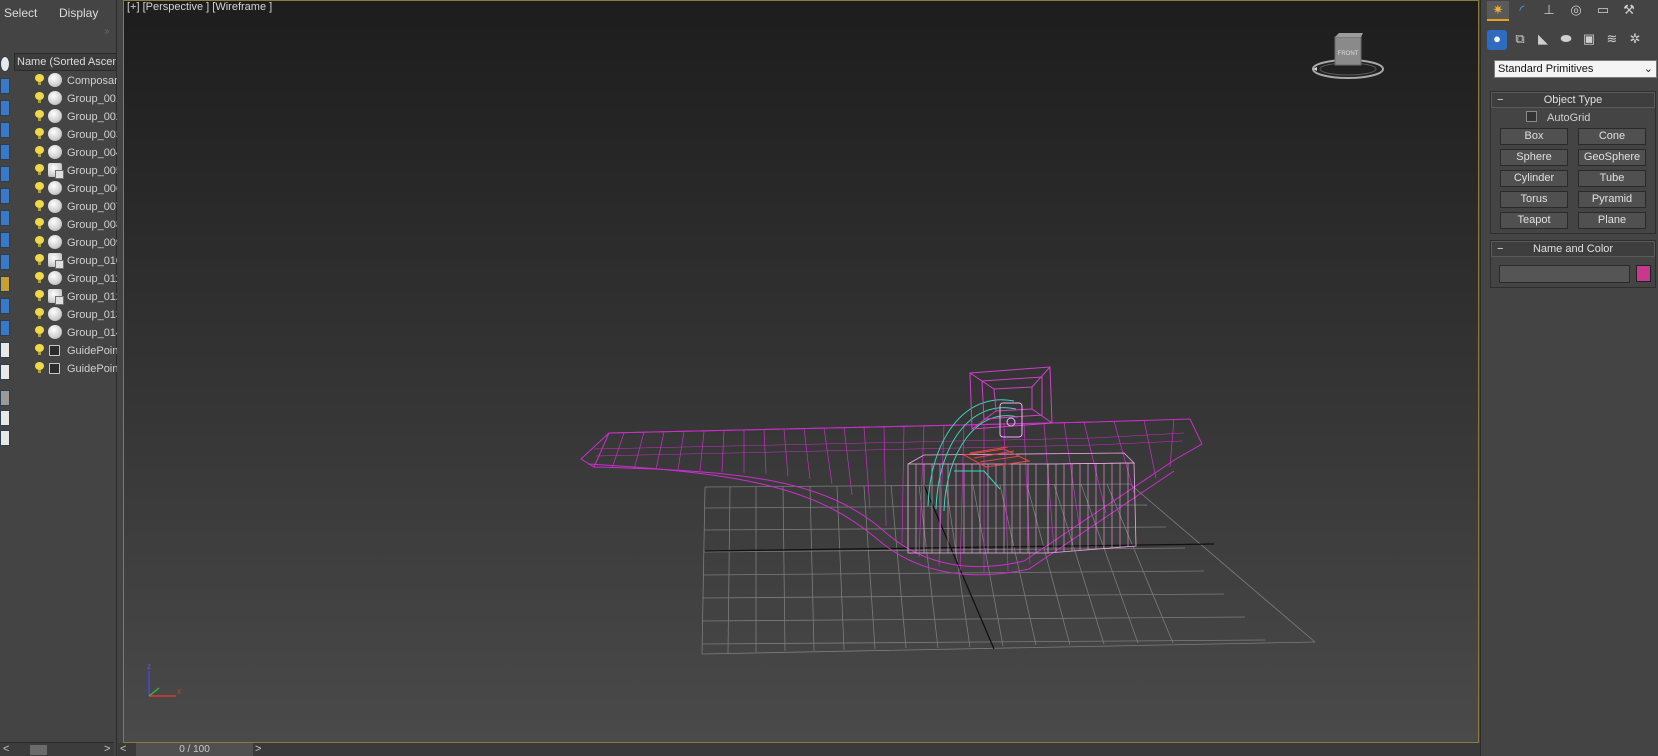  What do you see at coordinates (127, 749) in the screenshot?
I see `time-prev-button: <` at bounding box center [127, 749].